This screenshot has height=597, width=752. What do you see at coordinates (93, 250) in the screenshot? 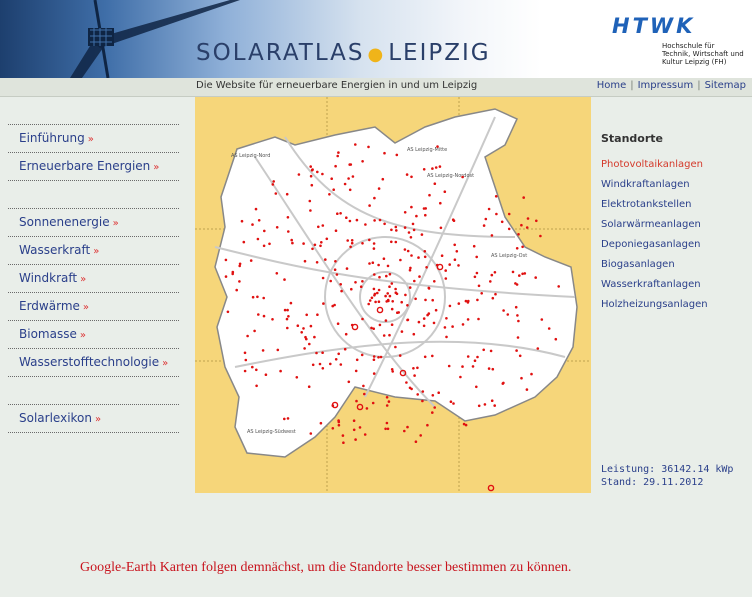
I see `sidebar-item-wasserkraft: Wasserkraft»` at bounding box center [93, 250].